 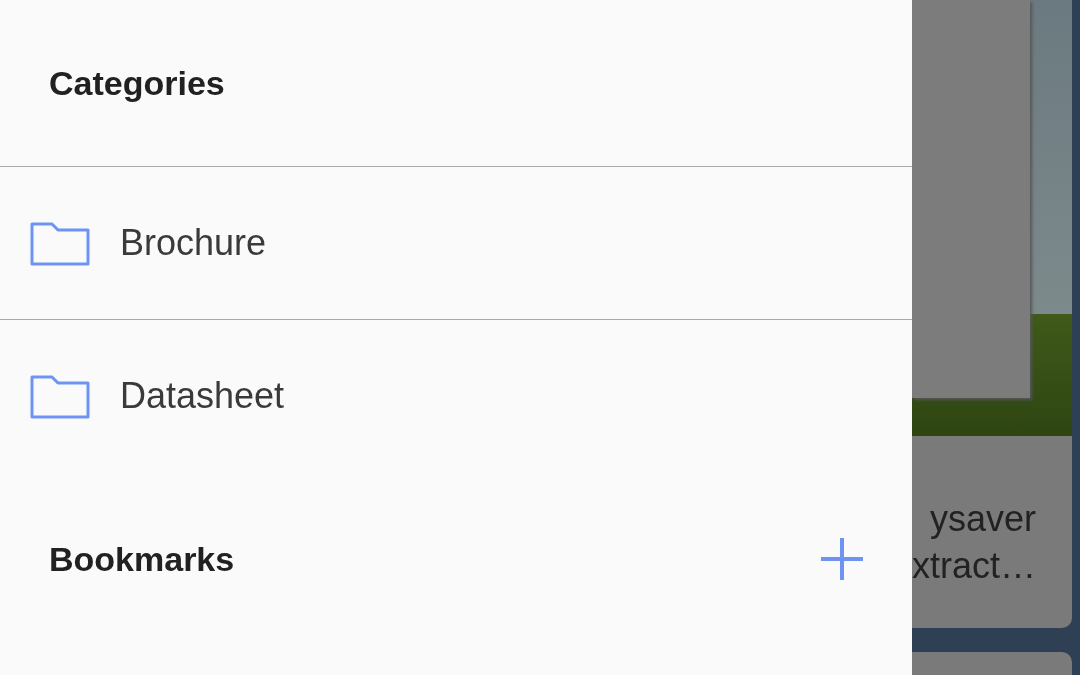 I want to click on plus-icon, so click(x=842, y=559).